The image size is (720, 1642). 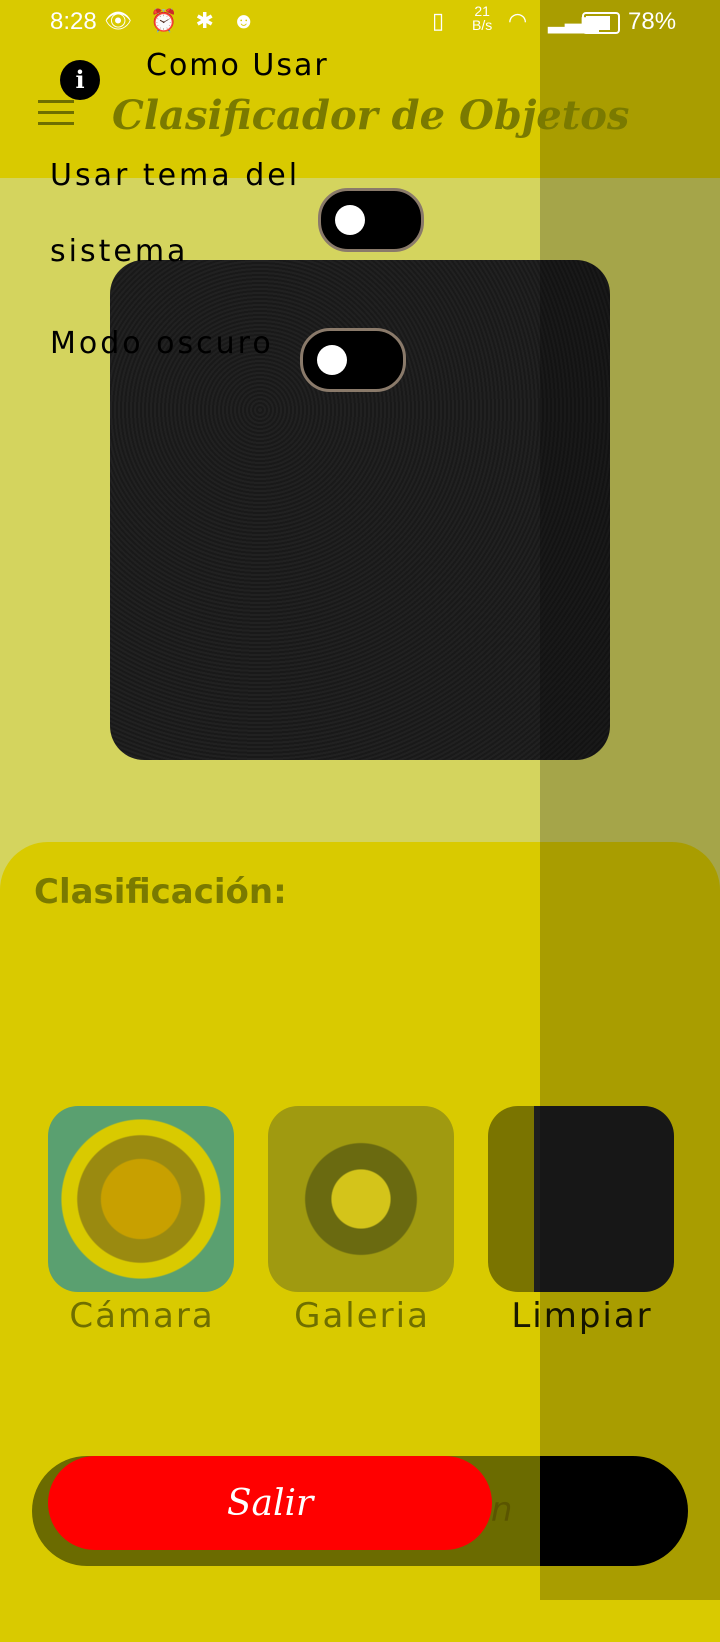 I want to click on clear-button, so click(x=581, y=1199).